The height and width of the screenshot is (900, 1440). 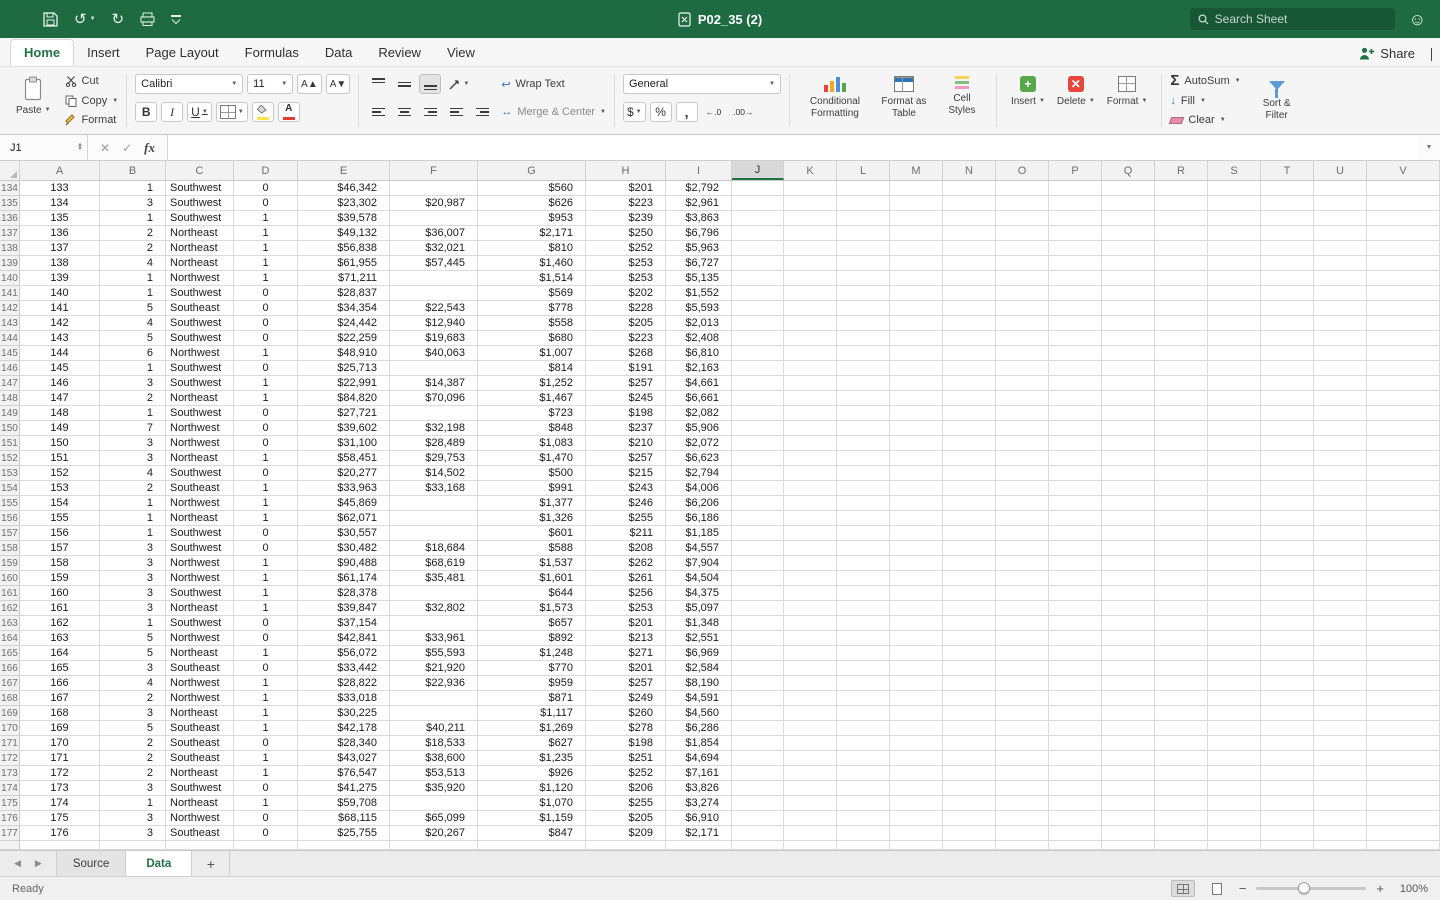 What do you see at coordinates (1022, 503) in the screenshot?
I see `cell-O155` at bounding box center [1022, 503].